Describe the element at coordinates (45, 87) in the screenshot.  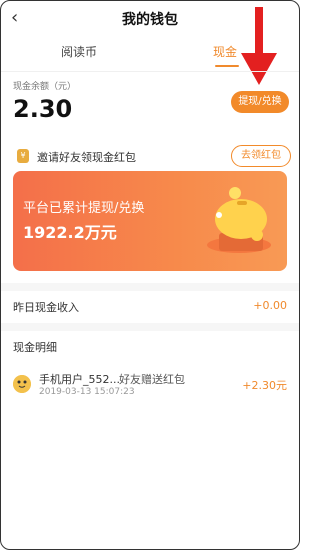
I see `balance-label: 现金余额（元）` at that location.